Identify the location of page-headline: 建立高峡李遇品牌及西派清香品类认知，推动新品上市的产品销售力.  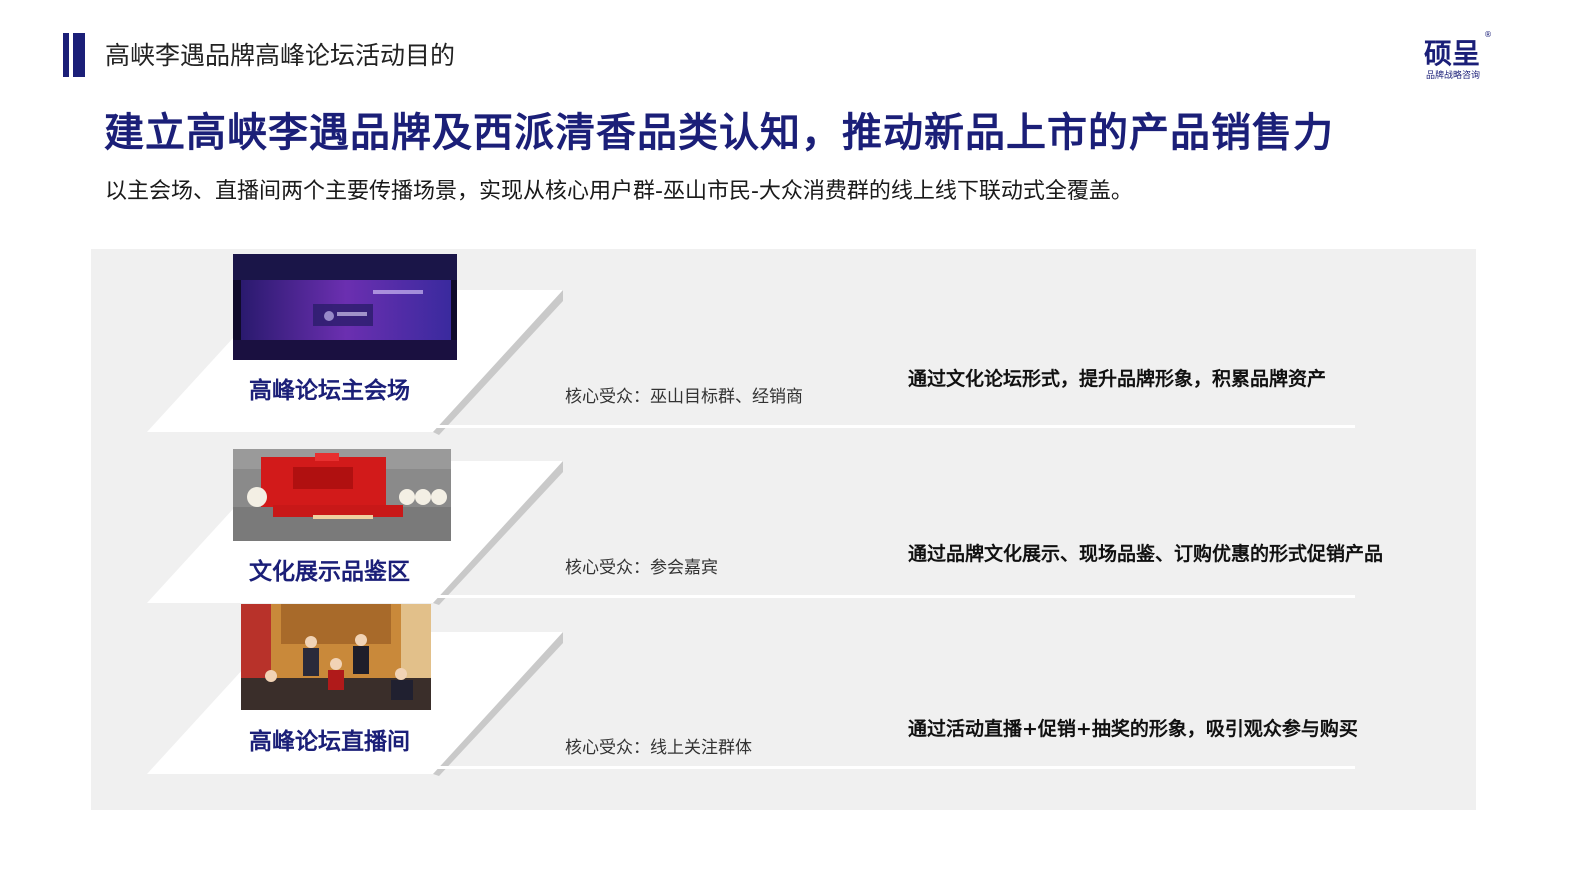
(719, 133).